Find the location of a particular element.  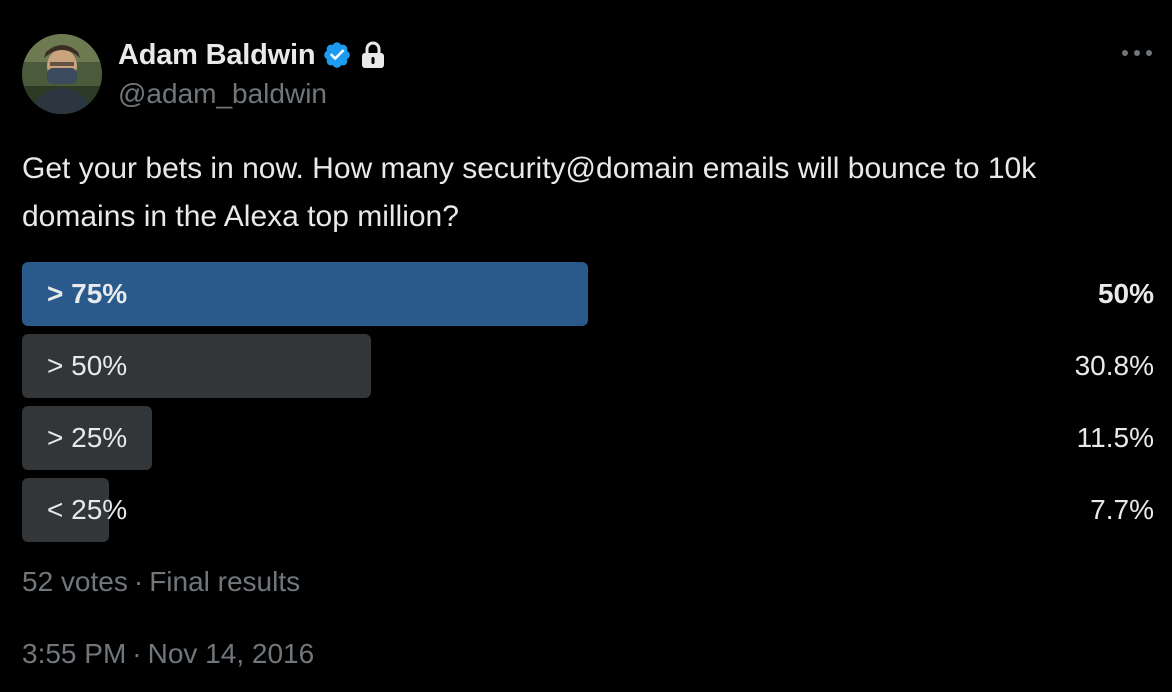

poll-option-label: < 25% is located at coordinates (87, 509).